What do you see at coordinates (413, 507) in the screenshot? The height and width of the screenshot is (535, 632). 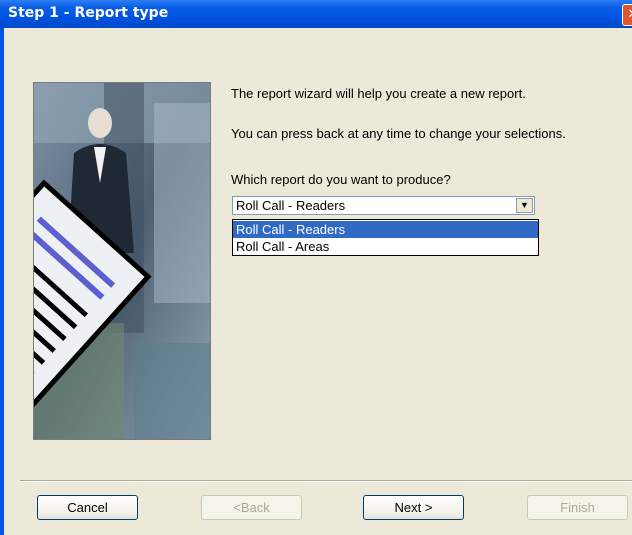 I see `next-button: Next >` at bounding box center [413, 507].